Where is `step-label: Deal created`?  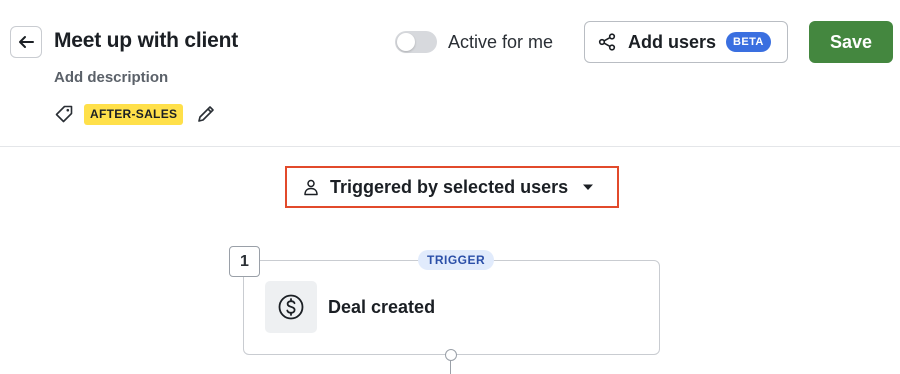
step-label: Deal created is located at coordinates (382, 307).